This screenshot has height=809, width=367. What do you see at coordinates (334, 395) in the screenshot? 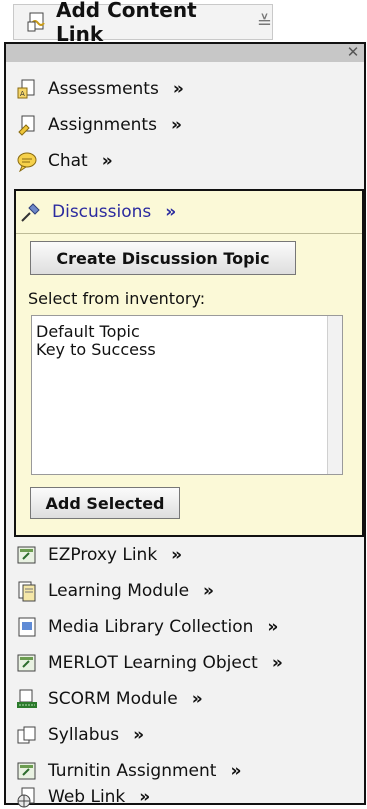
I see `scrollbar` at bounding box center [334, 395].